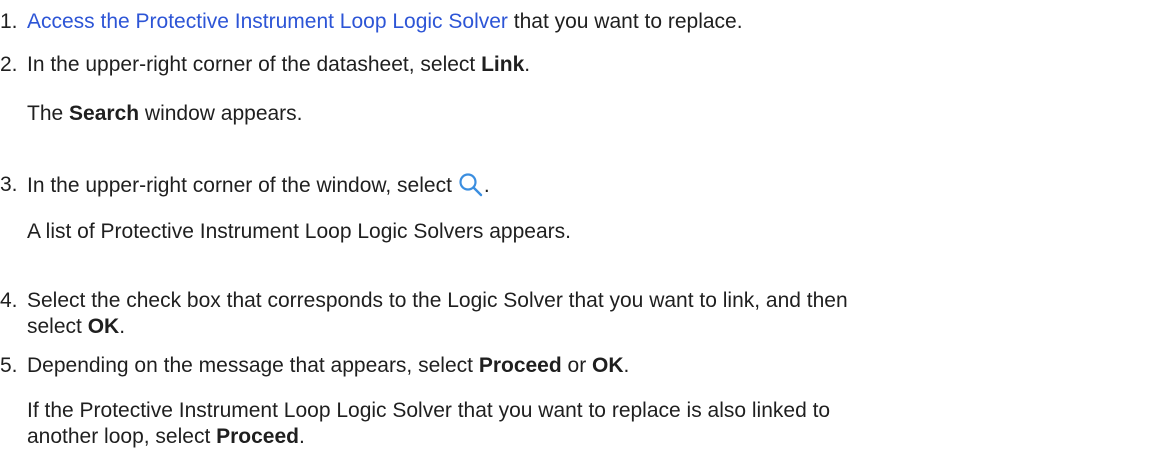 This screenshot has width=1170, height=450. What do you see at coordinates (9, 300) in the screenshot?
I see `step-number: 4.` at bounding box center [9, 300].